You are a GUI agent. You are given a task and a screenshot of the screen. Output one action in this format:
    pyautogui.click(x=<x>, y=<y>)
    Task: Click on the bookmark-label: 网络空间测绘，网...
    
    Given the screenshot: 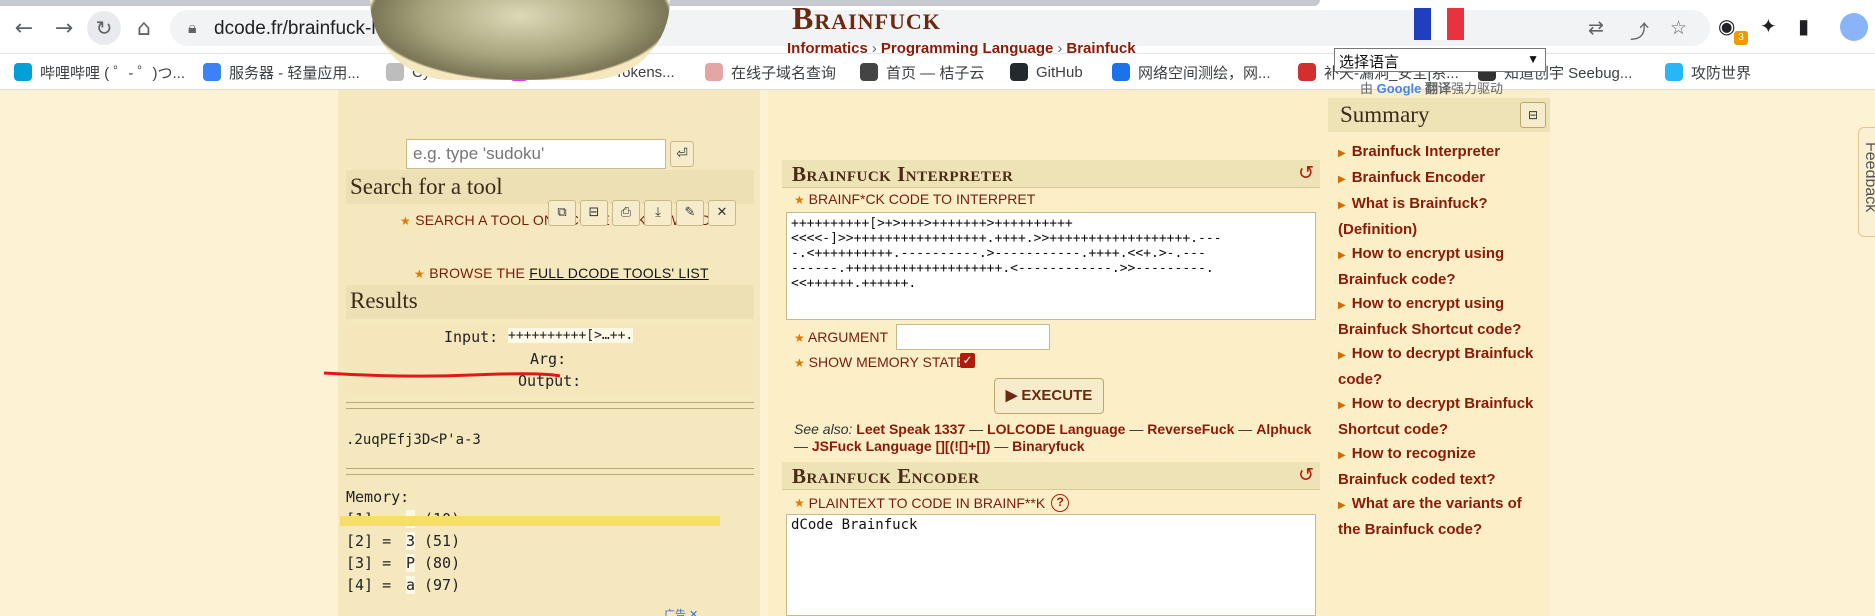 What is the action you would take?
    pyautogui.click(x=1204, y=73)
    